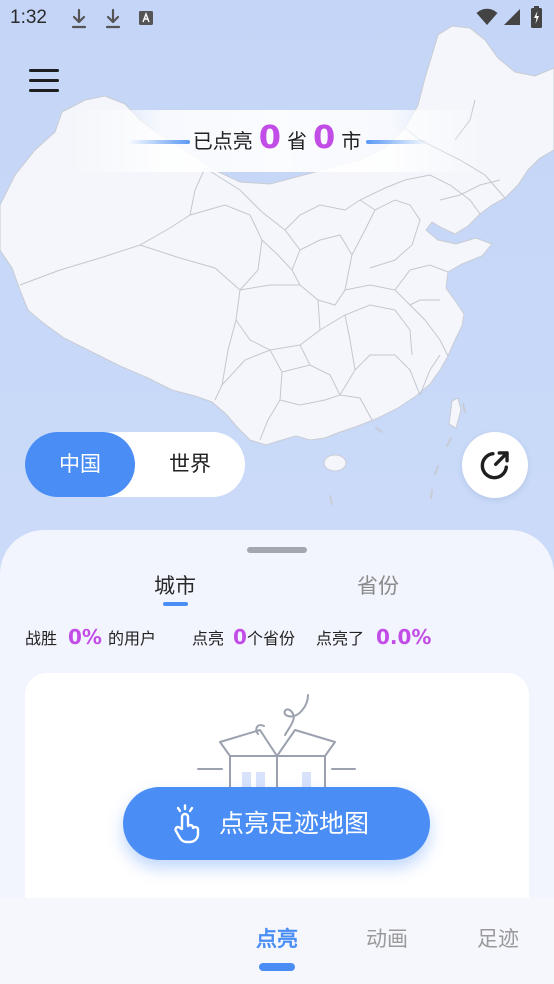 Image resolution: width=554 pixels, height=984 pixels. What do you see at coordinates (80, 464) in the screenshot?
I see `toggle-option-china: 中国` at bounding box center [80, 464].